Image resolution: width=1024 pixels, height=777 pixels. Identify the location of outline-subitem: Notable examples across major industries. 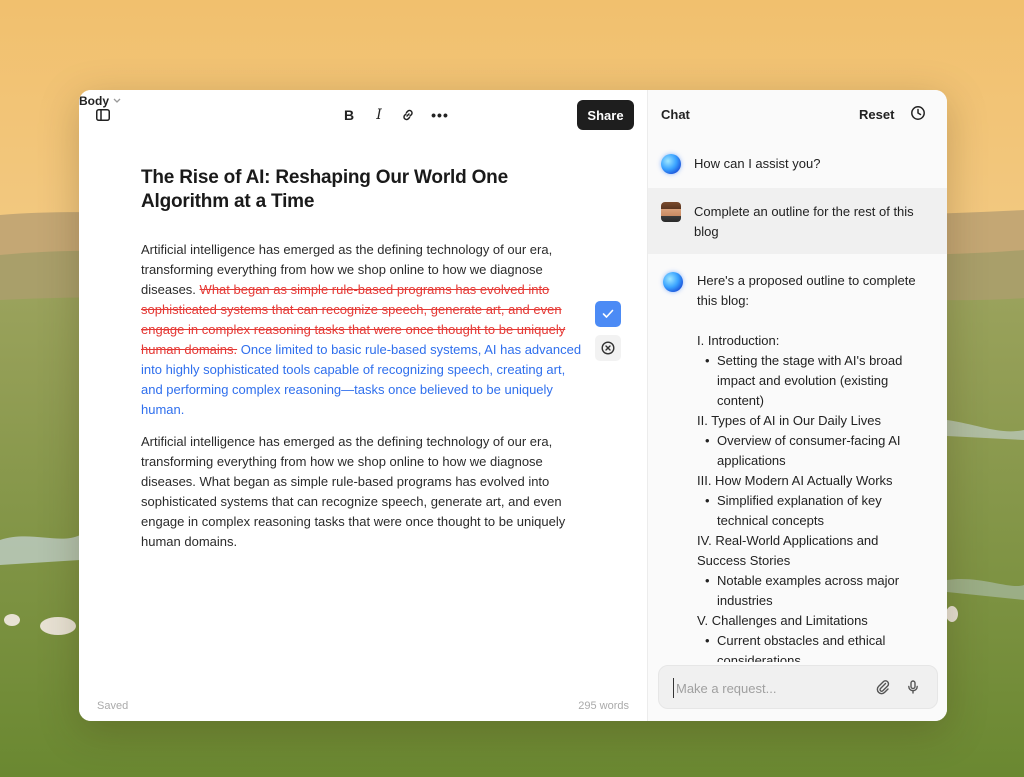
(813, 591).